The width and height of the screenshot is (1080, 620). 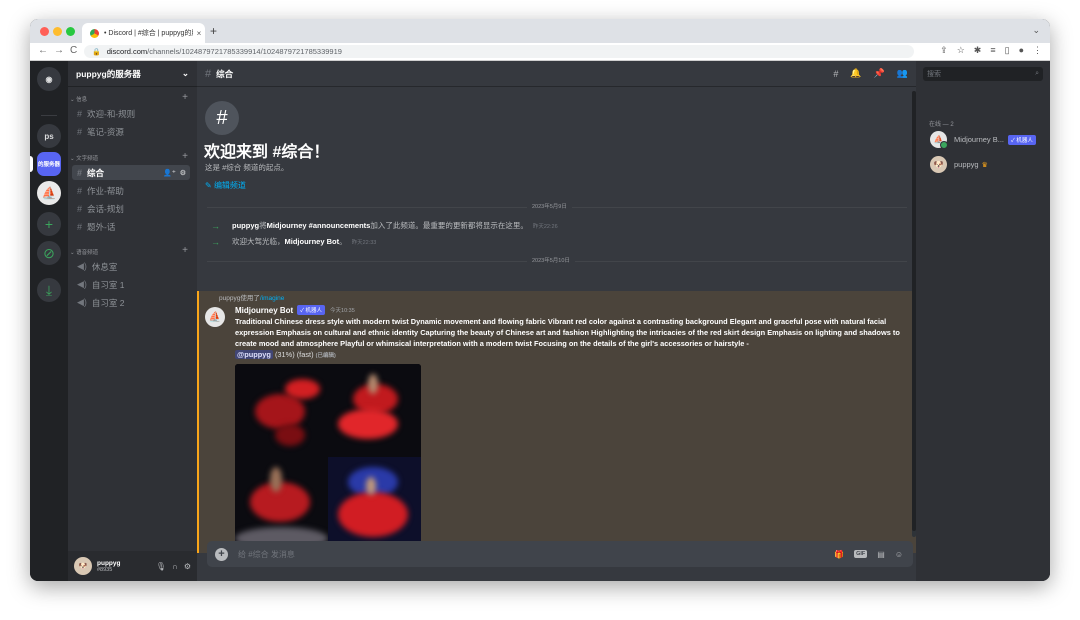 What do you see at coordinates (129, 157) in the screenshot?
I see `category-text: ⌄ 文字频道 +` at bounding box center [129, 157].